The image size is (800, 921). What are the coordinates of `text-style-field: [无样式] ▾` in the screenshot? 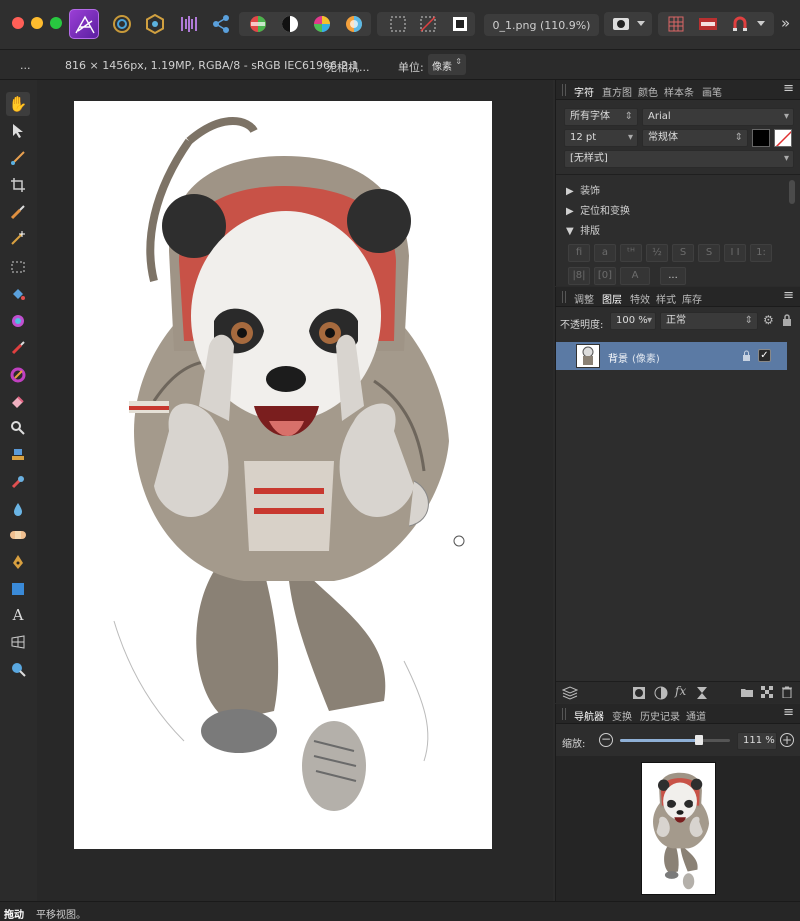 It's located at (679, 159).